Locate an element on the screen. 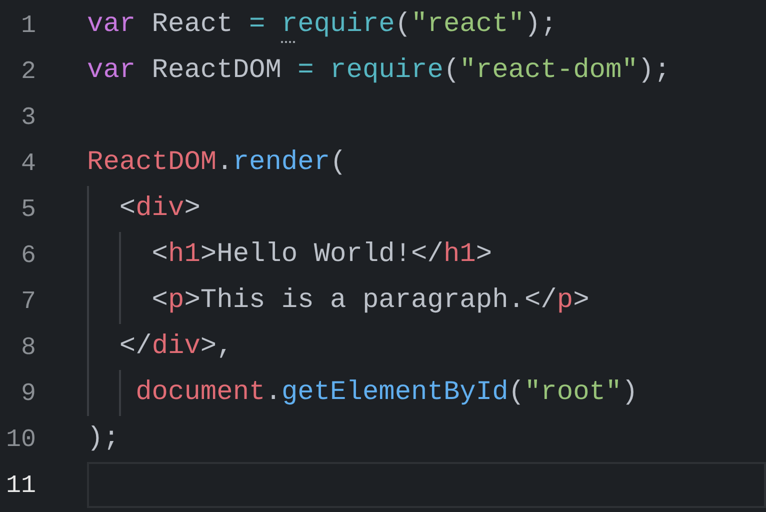  line-number: 8 is located at coordinates (28, 347).